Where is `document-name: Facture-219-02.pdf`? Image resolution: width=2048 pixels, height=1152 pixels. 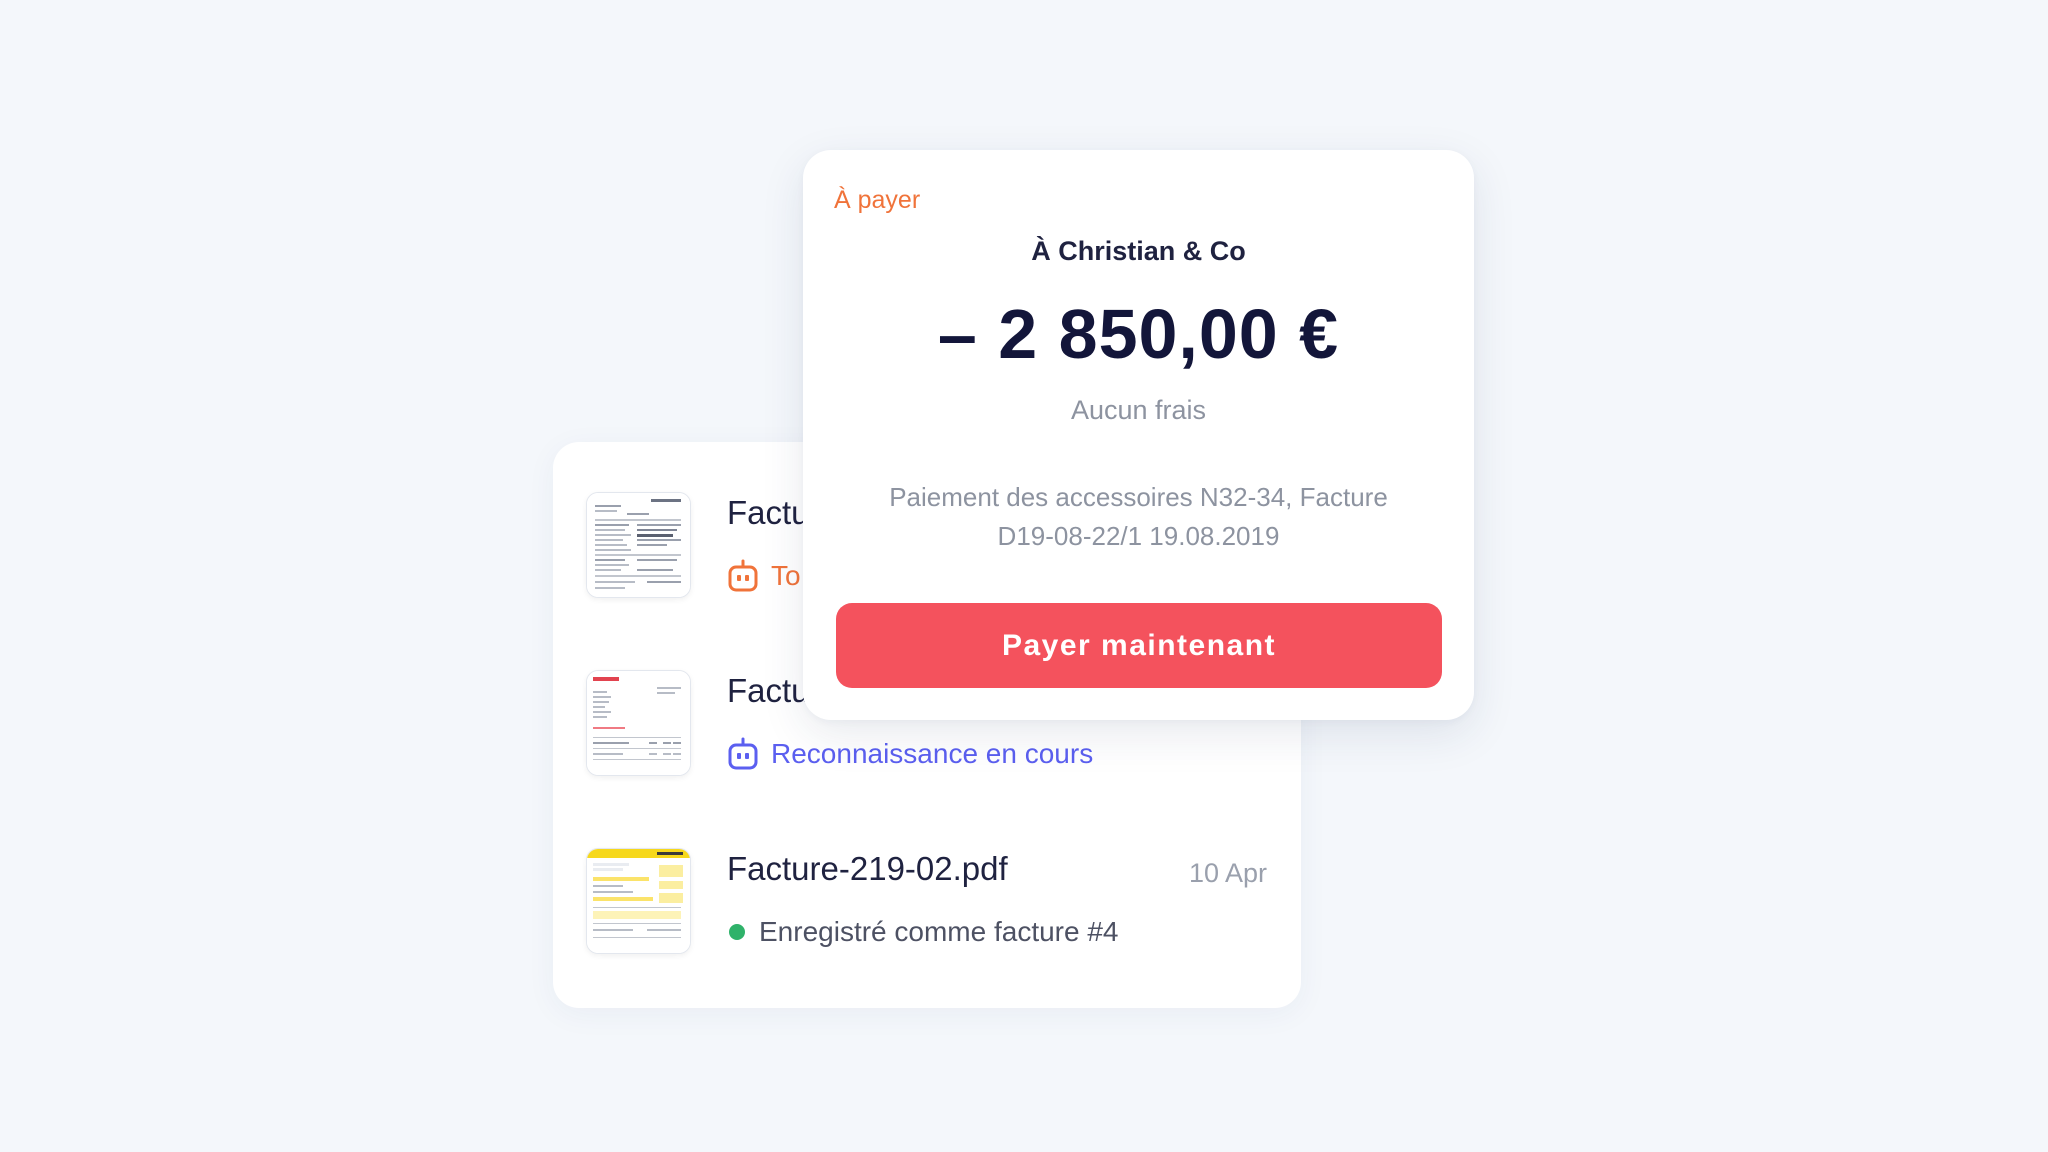
document-name: Facture-219-02.pdf is located at coordinates (867, 868).